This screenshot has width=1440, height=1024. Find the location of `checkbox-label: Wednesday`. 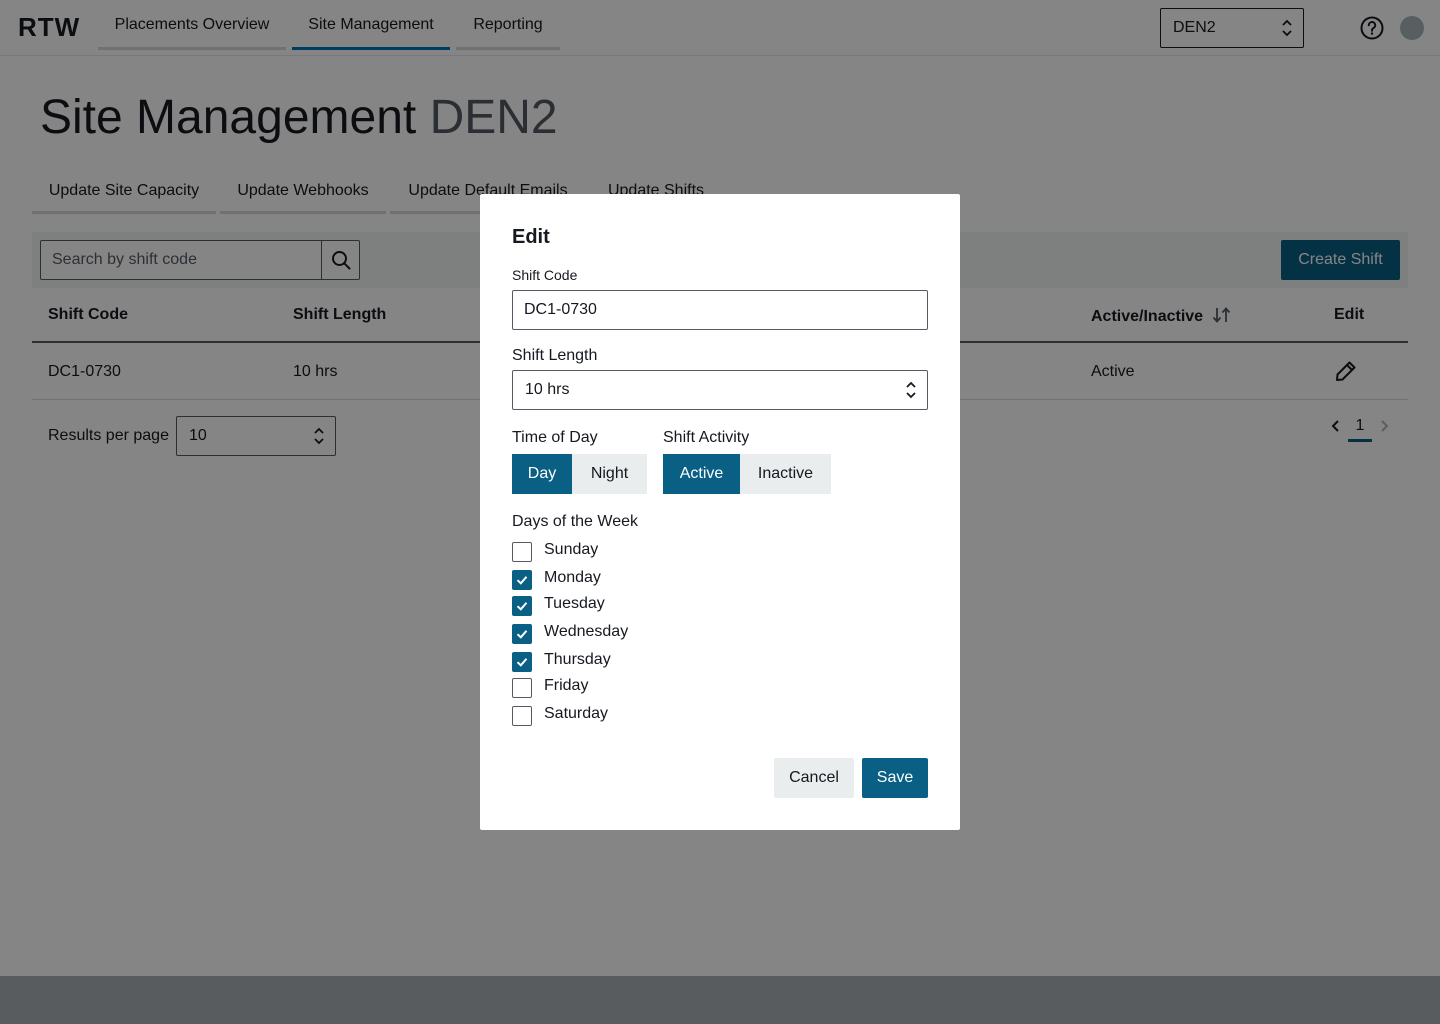

checkbox-label: Wednesday is located at coordinates (586, 631).